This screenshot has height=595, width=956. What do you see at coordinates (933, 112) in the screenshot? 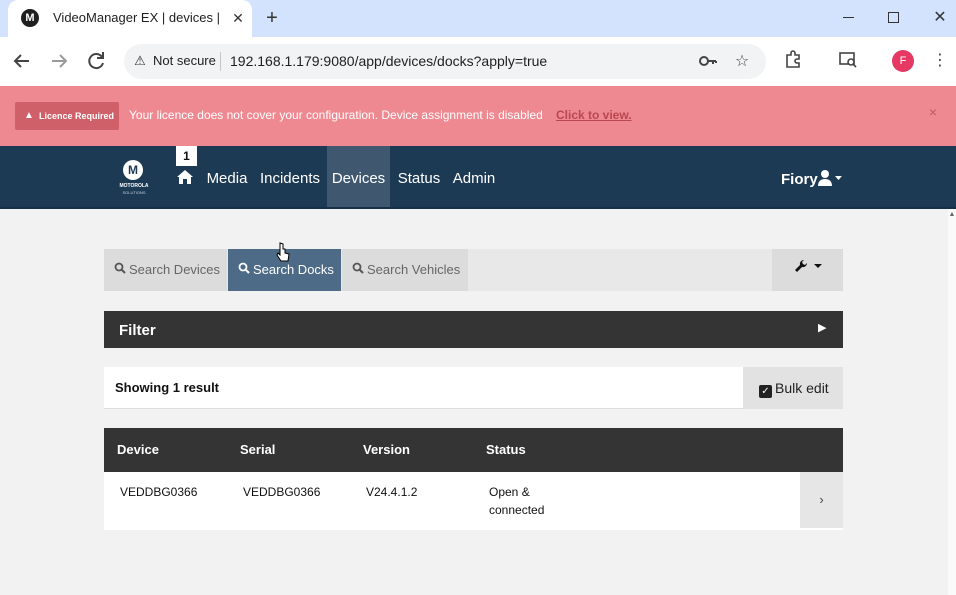
I see `banner-close-icon: ×` at bounding box center [933, 112].